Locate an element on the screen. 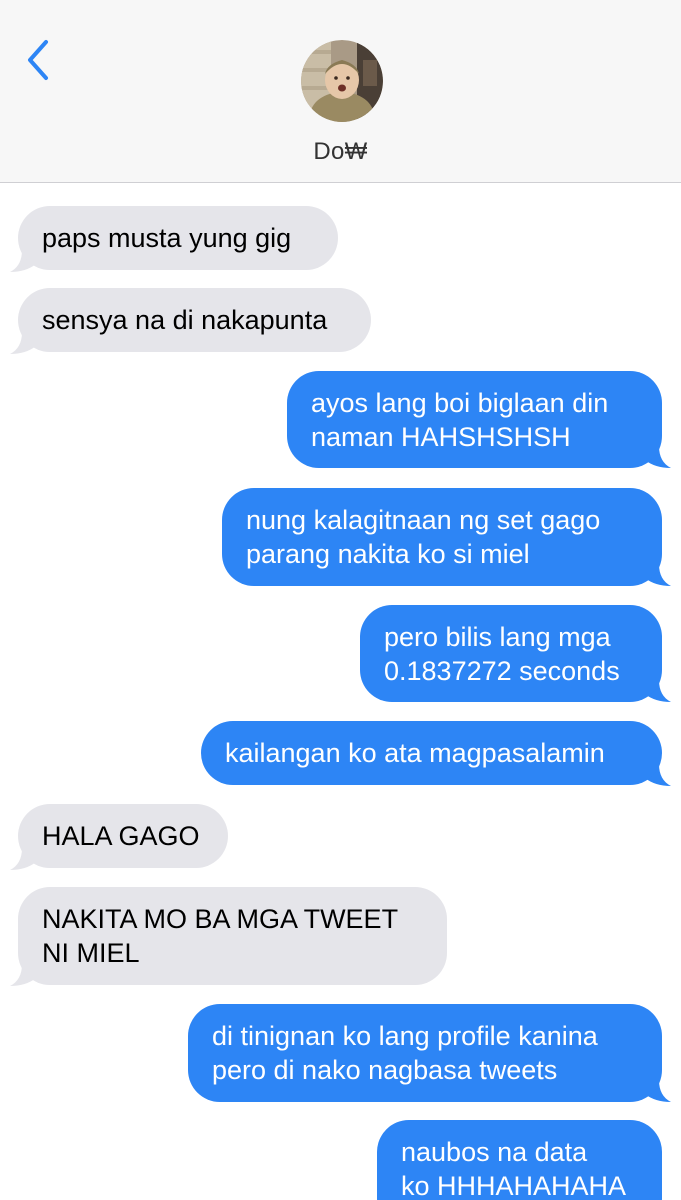  avatar is located at coordinates (342, 81).